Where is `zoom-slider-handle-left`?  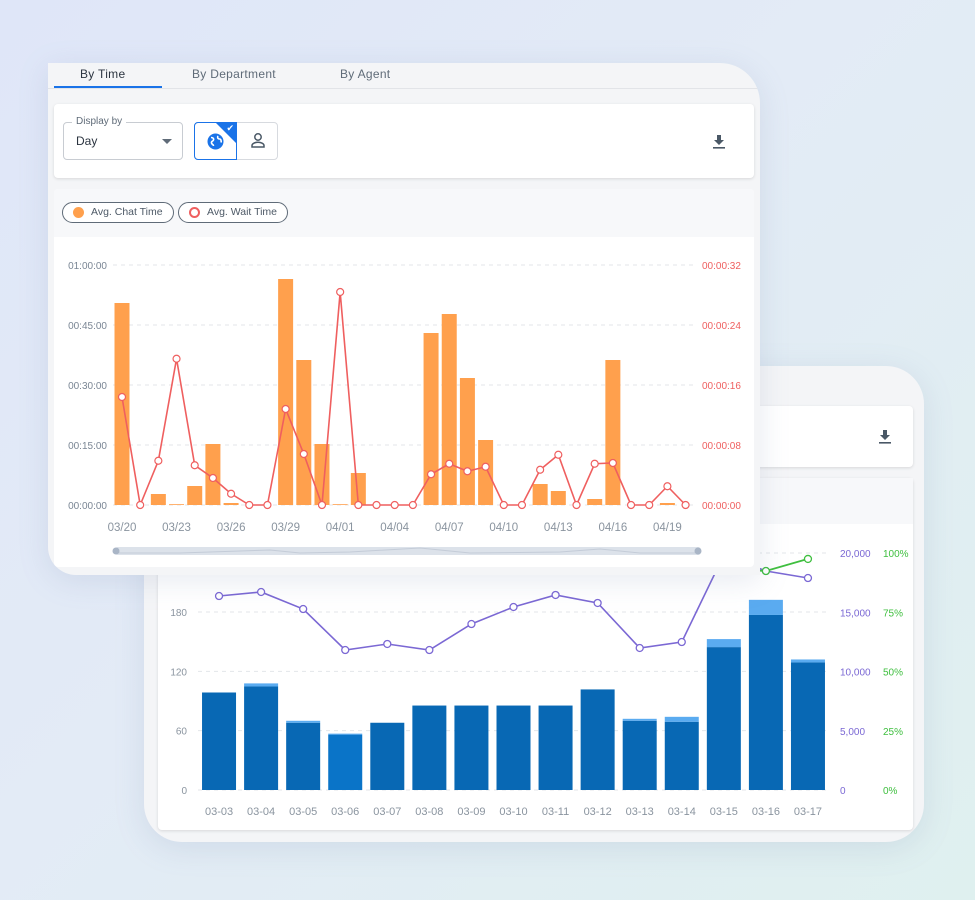
zoom-slider-handle-left is located at coordinates (116, 551).